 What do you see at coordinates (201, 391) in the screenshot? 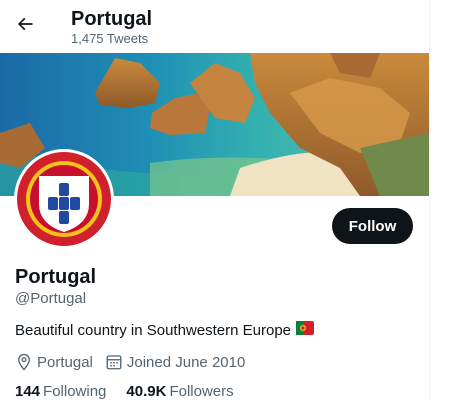
I see `followers-label: Followers` at bounding box center [201, 391].